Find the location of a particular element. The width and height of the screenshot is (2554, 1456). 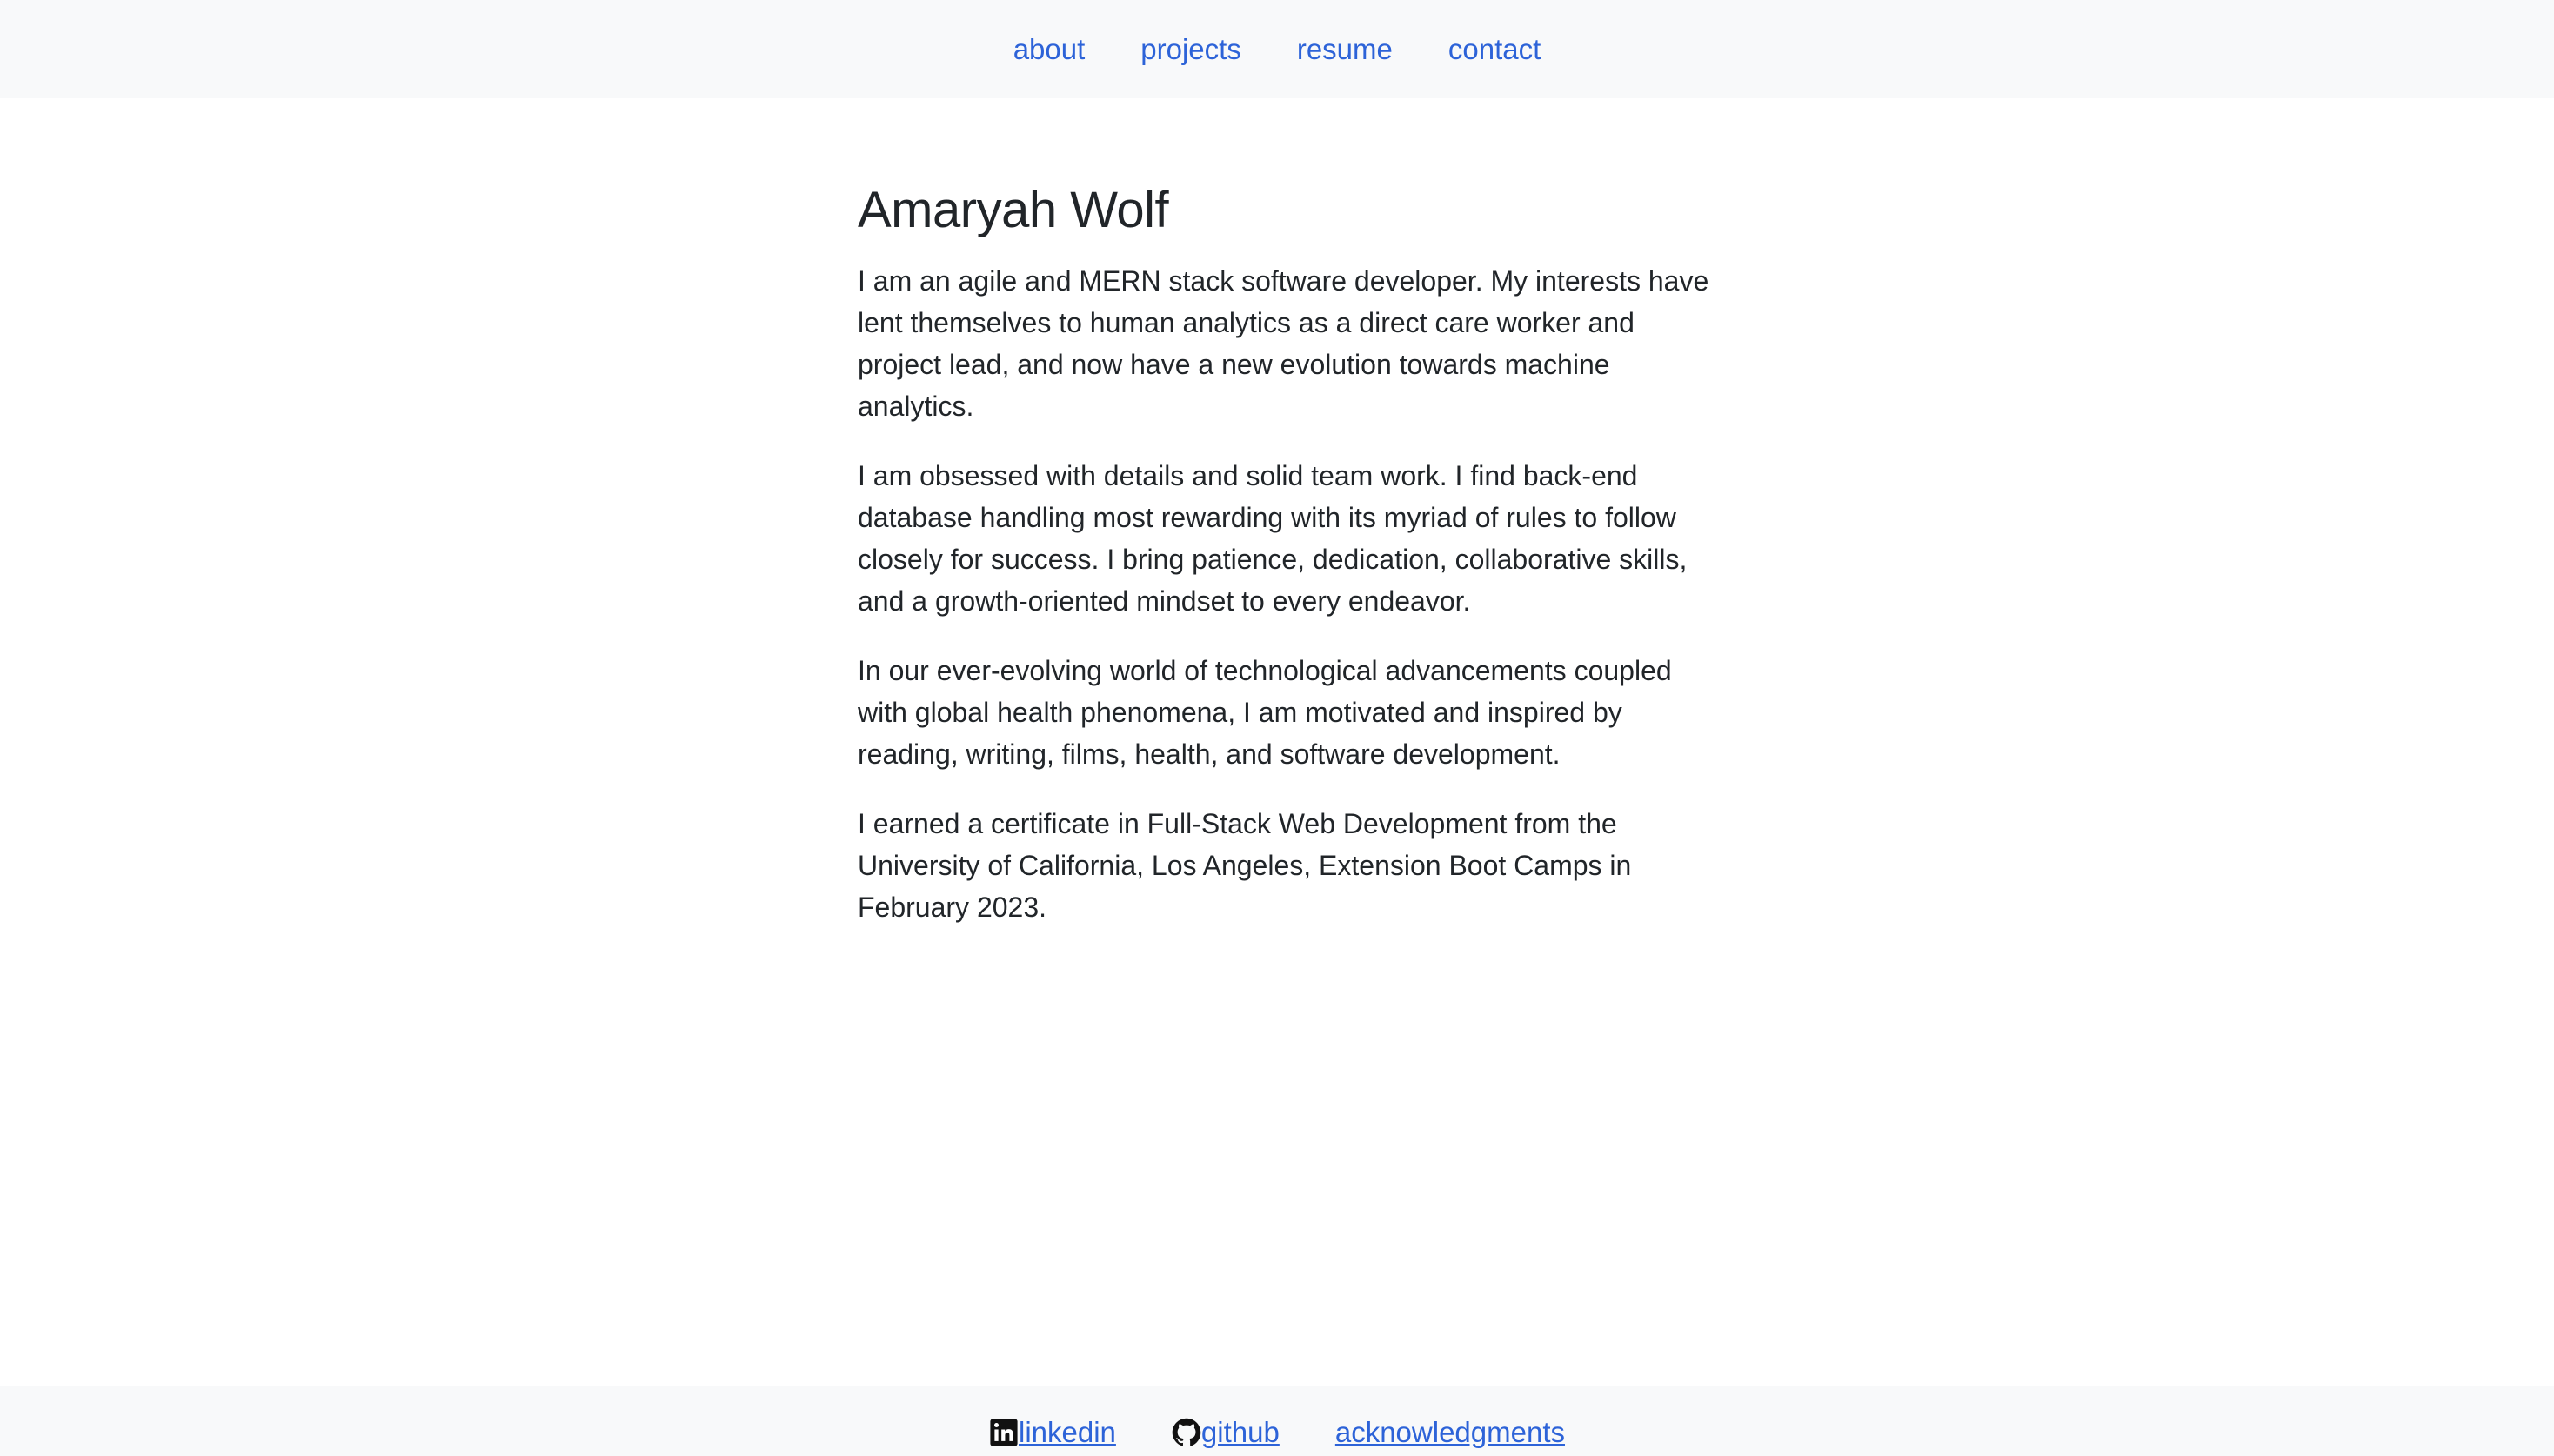

github-link: github is located at coordinates (1226, 1432).